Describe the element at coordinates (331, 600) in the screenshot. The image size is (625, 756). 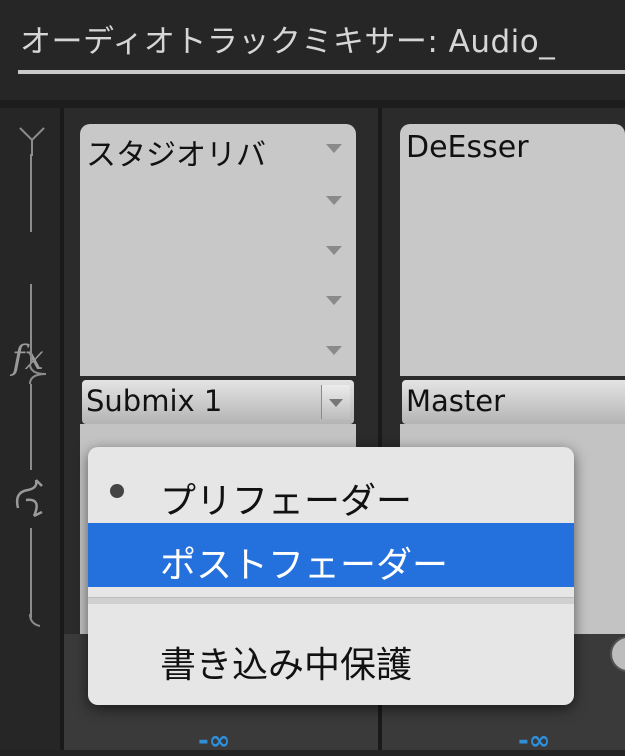
I see `menu-separator` at that location.